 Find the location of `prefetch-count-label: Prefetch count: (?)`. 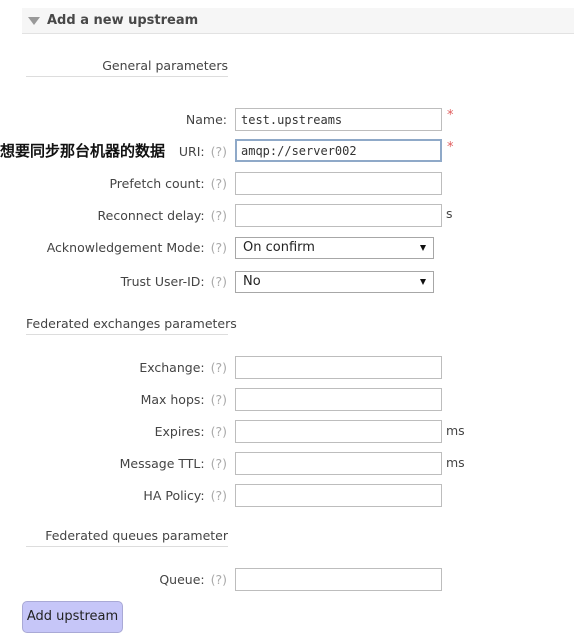

prefetch-count-label: Prefetch count: (?) is located at coordinates (168, 183).